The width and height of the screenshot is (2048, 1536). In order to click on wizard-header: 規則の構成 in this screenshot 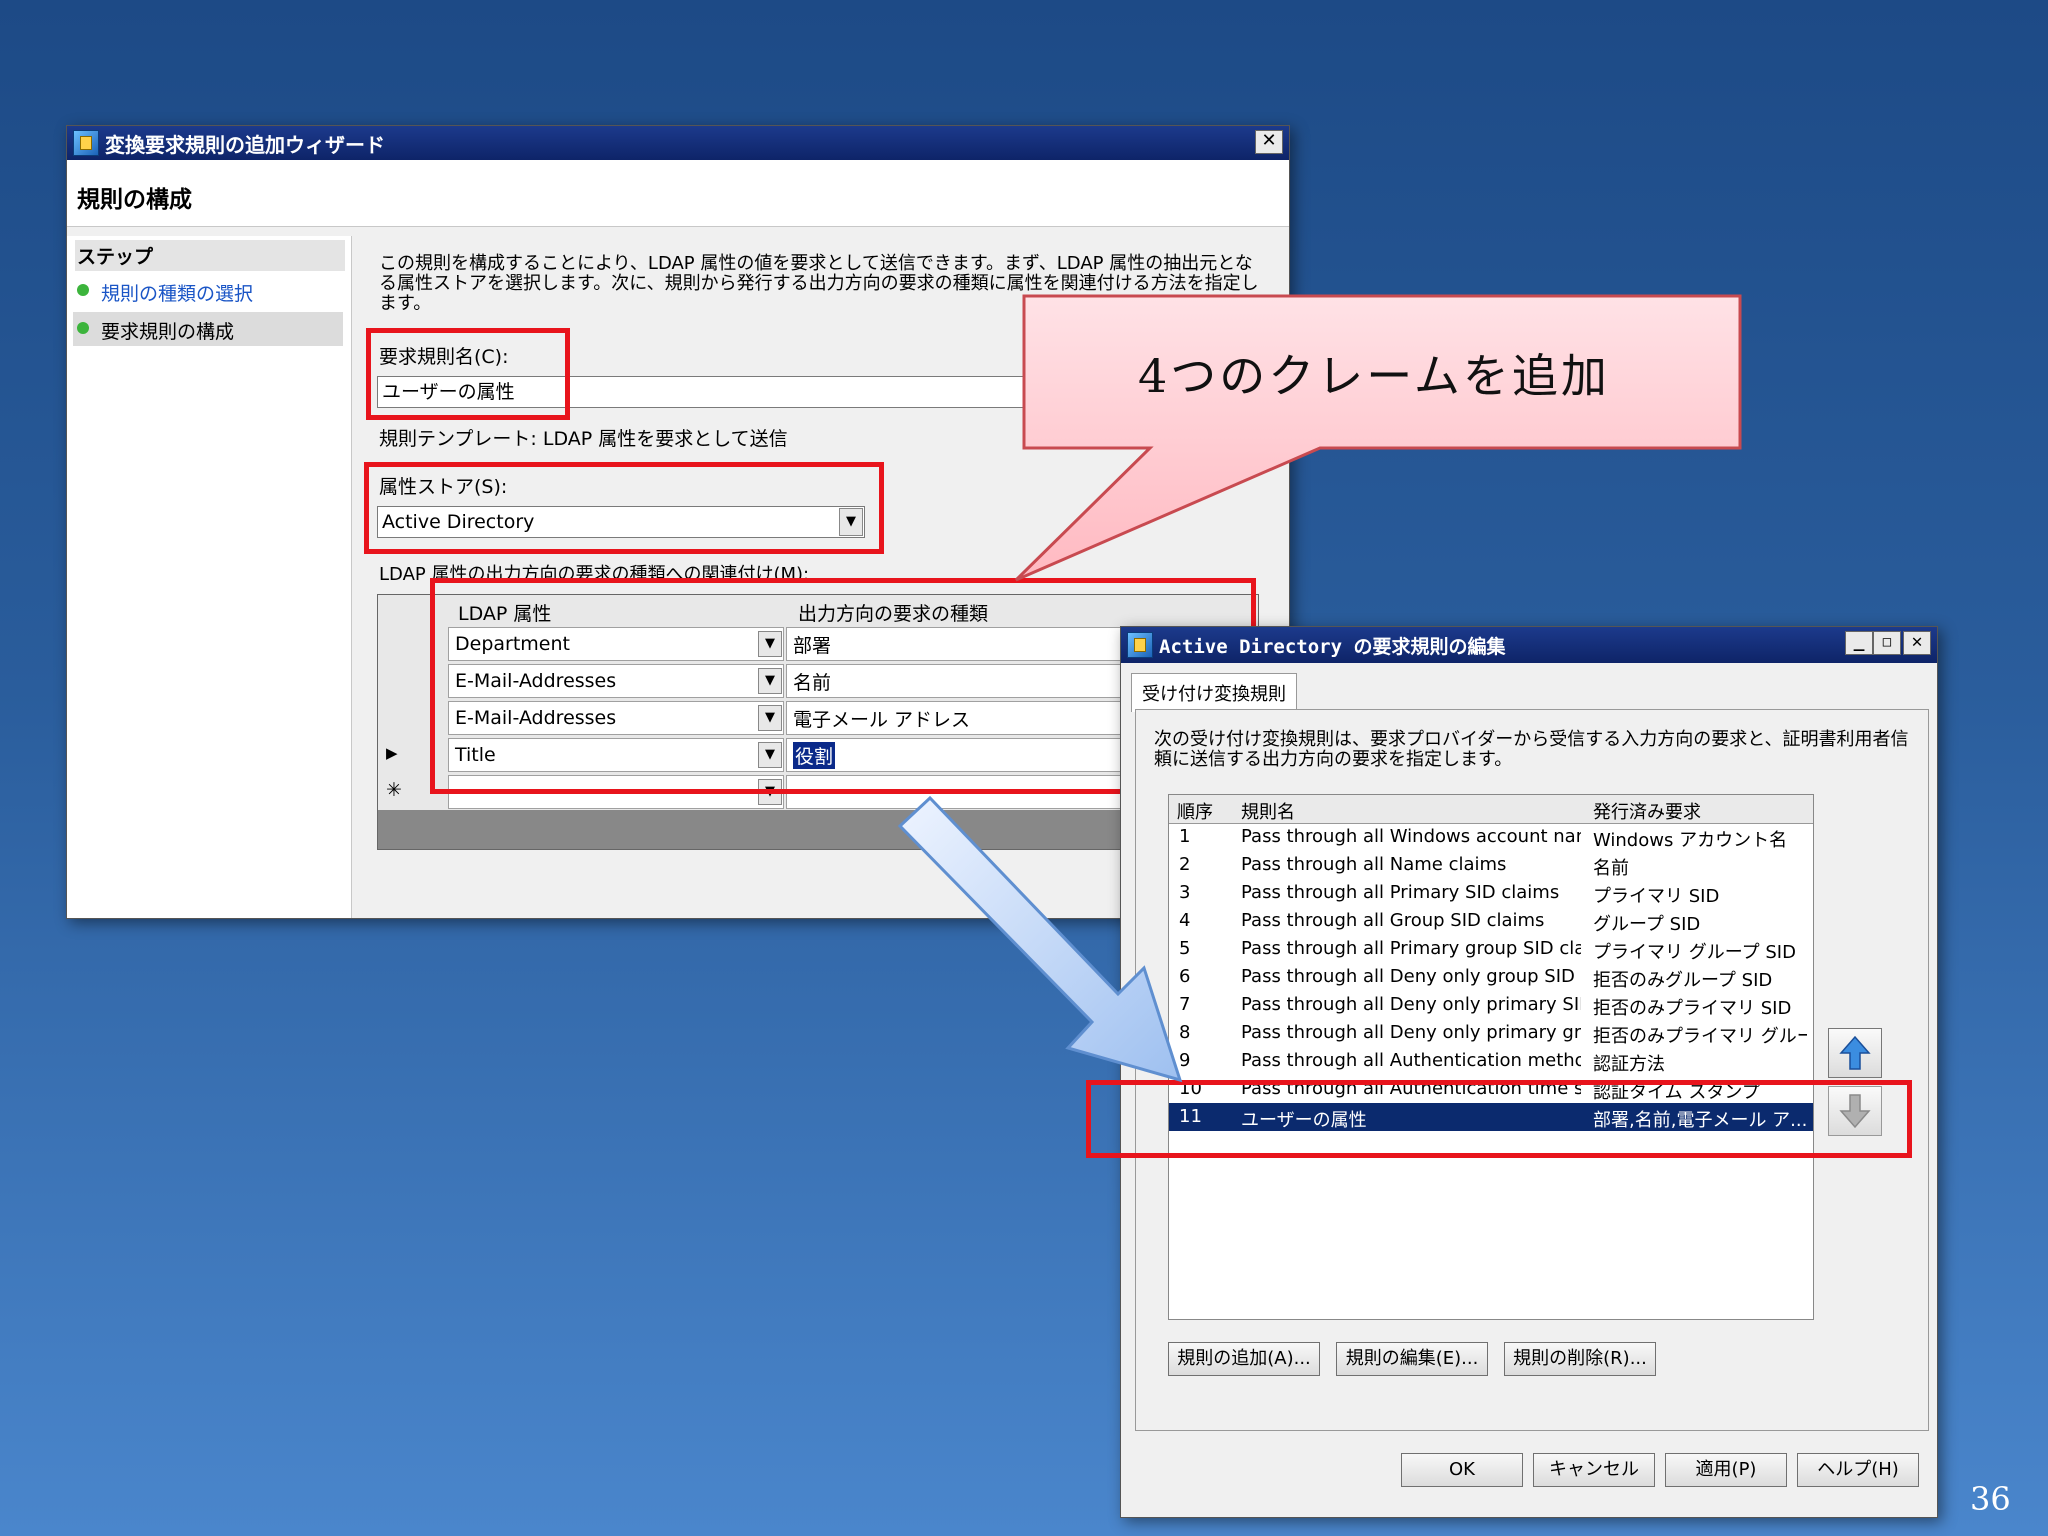, I will do `click(678, 193)`.